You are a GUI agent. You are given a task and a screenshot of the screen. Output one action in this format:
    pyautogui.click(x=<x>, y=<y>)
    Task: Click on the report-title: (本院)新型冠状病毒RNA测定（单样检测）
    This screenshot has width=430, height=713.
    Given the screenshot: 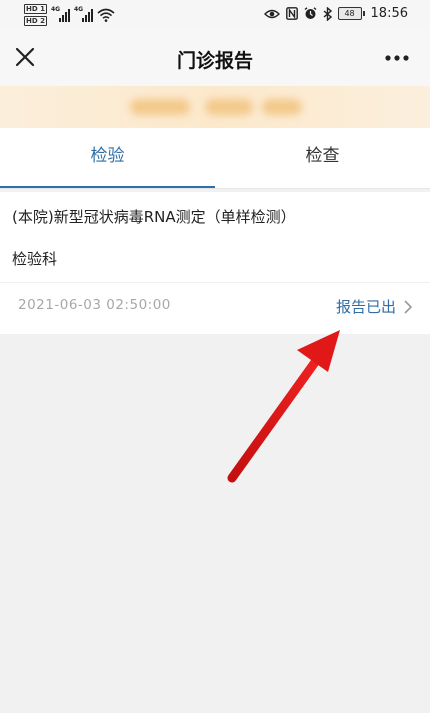 What is the action you would take?
    pyautogui.click(x=154, y=217)
    